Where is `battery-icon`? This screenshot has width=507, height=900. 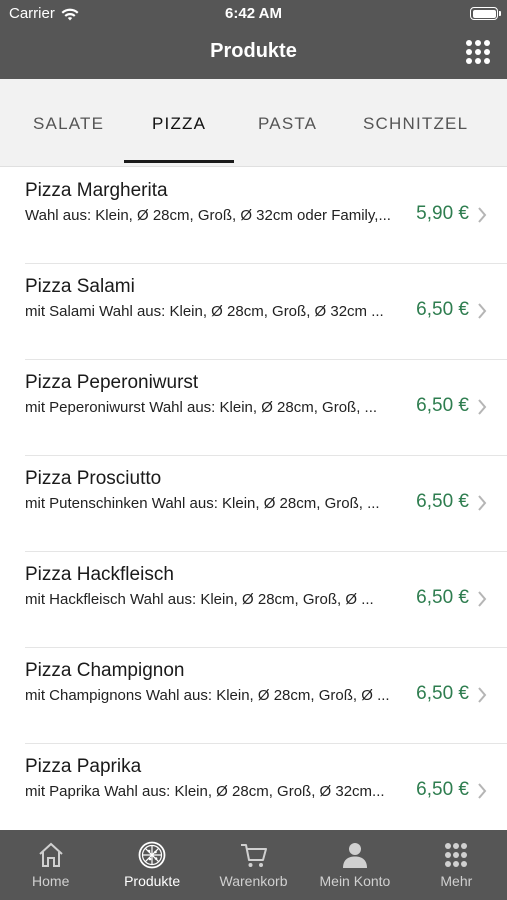
battery-icon is located at coordinates (485, 13).